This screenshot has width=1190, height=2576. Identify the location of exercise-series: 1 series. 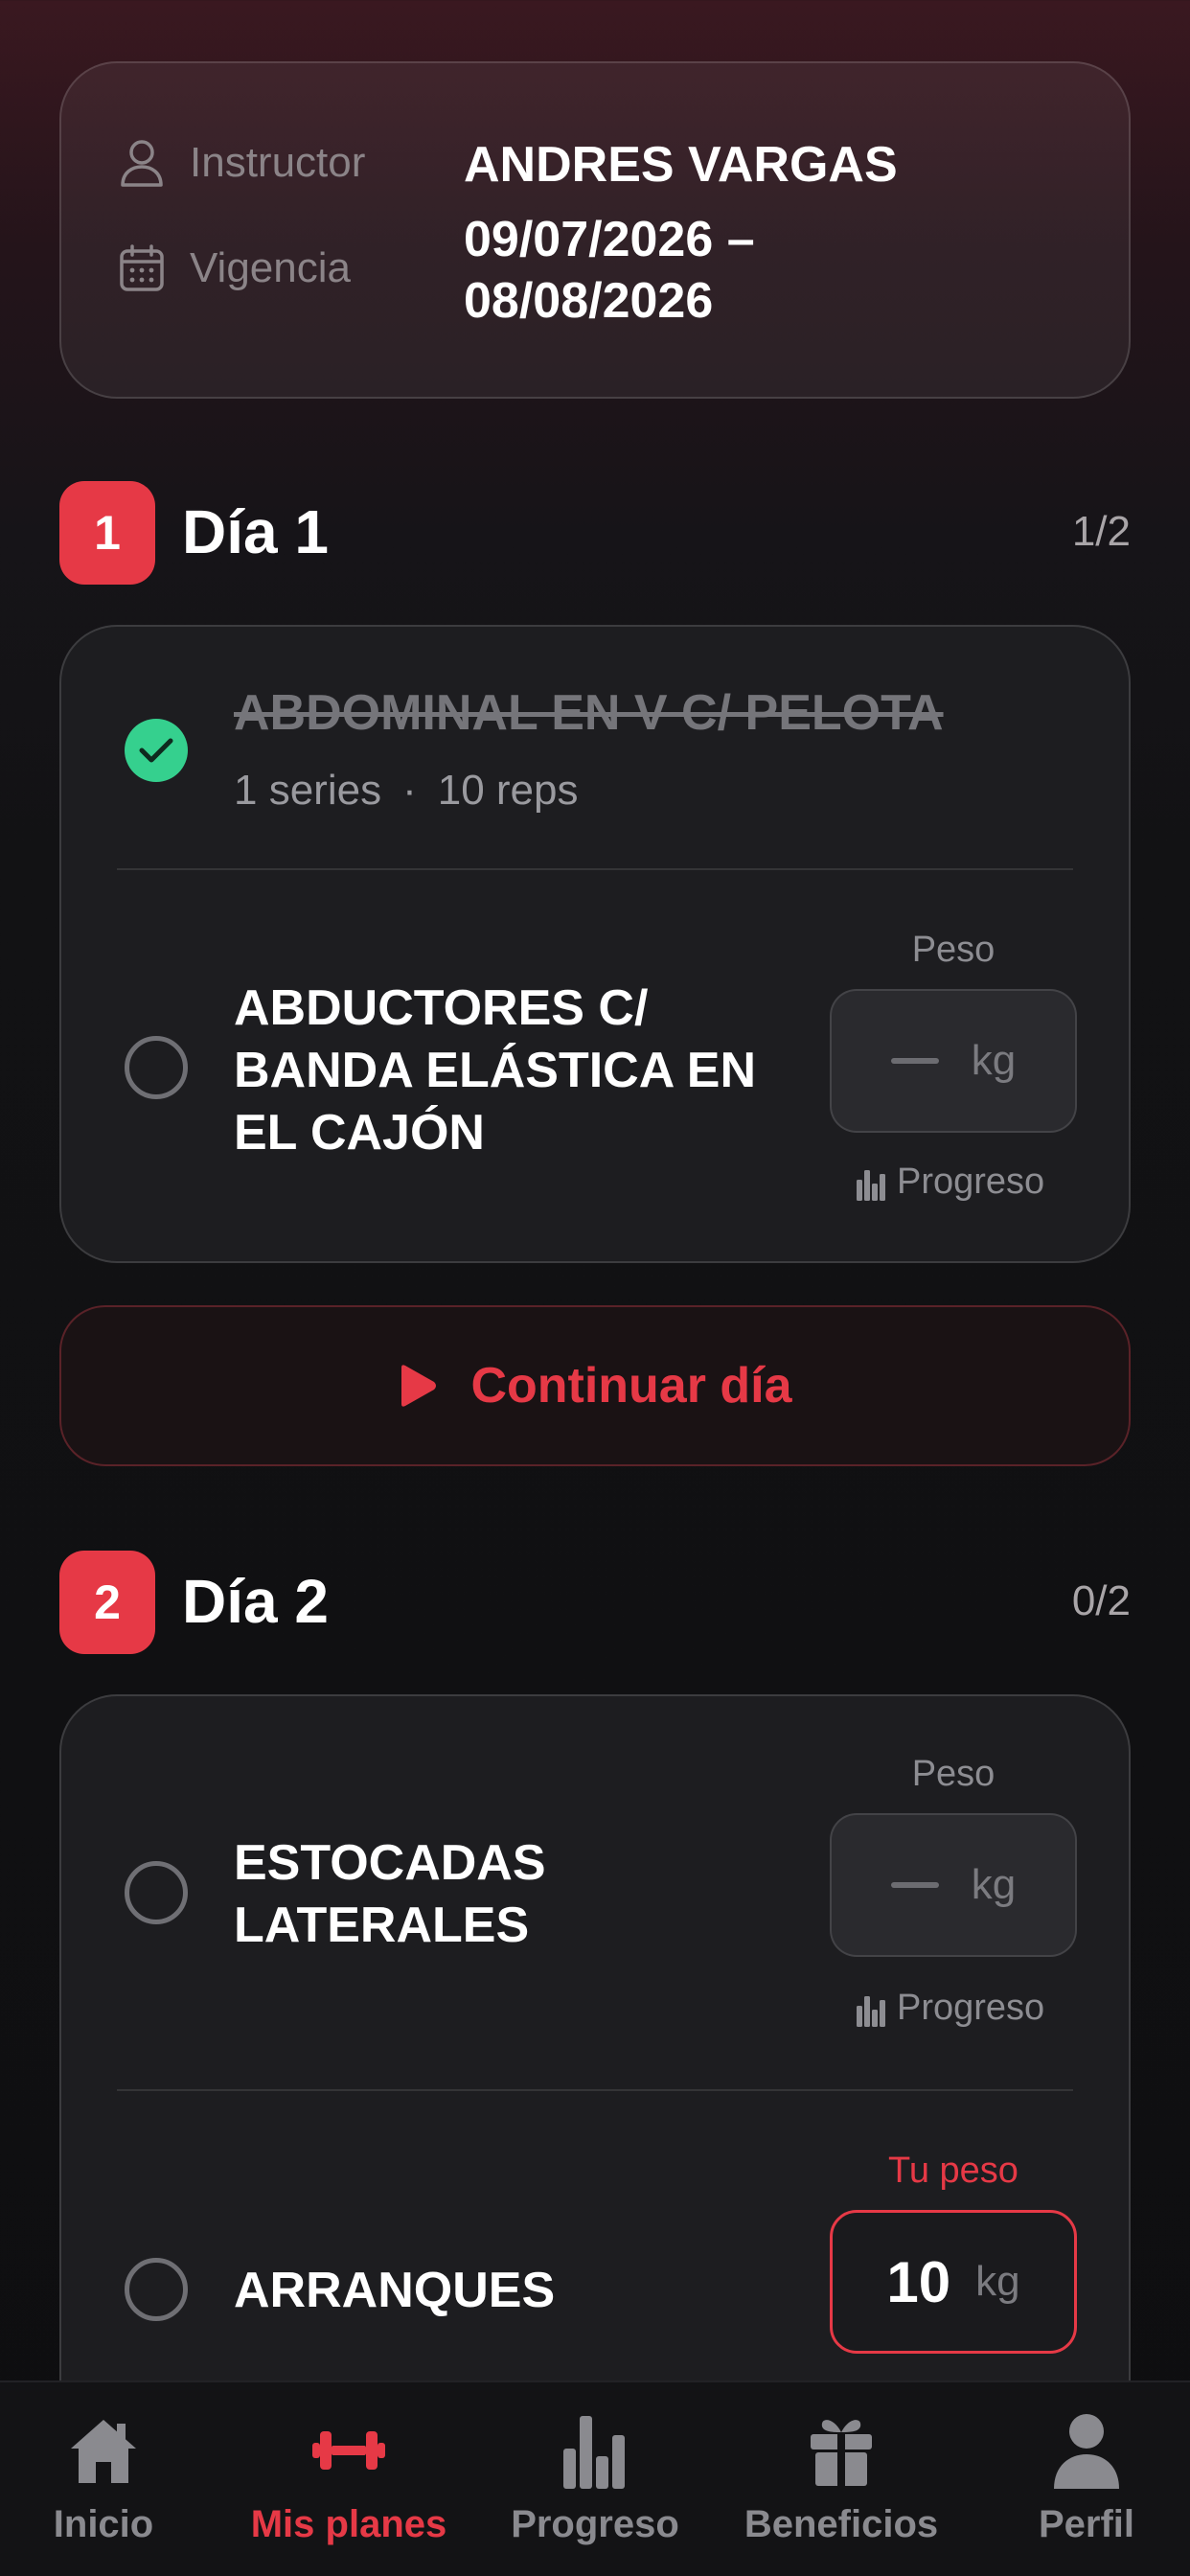
(308, 790).